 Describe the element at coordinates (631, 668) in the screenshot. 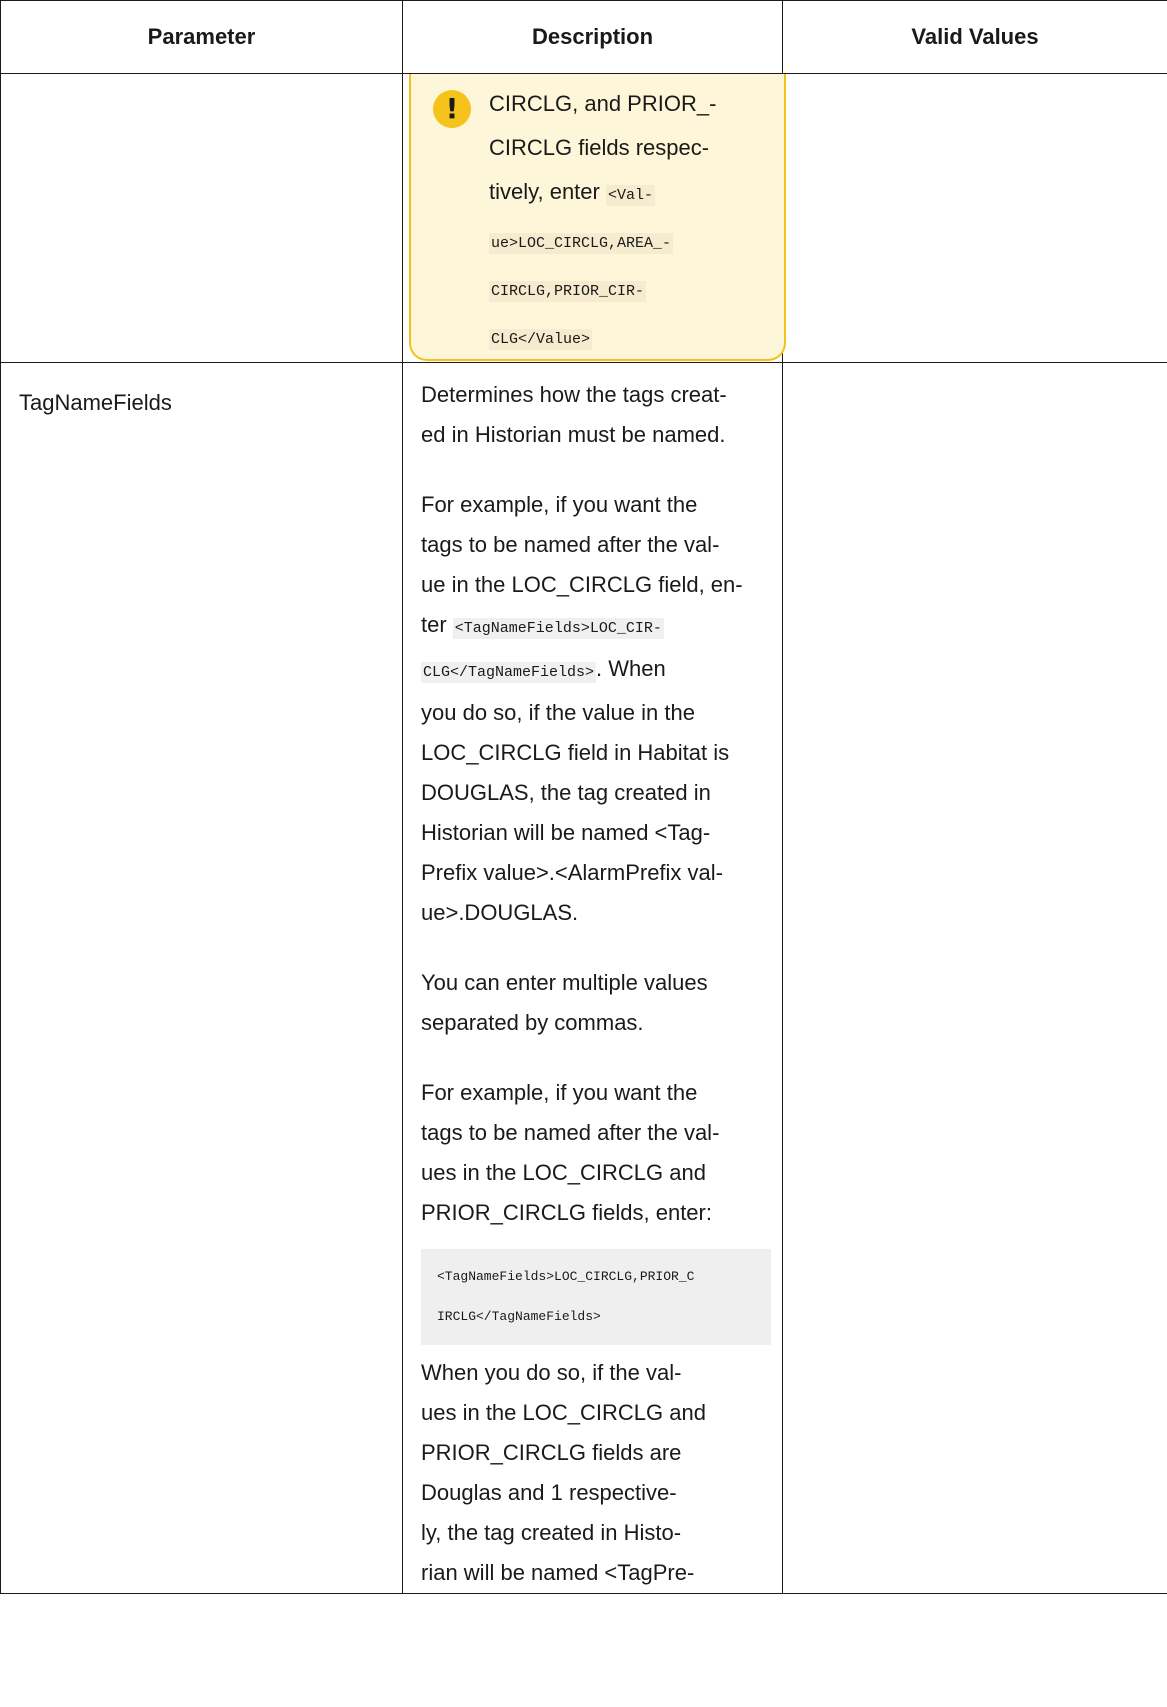

I see `text-line: . When` at that location.